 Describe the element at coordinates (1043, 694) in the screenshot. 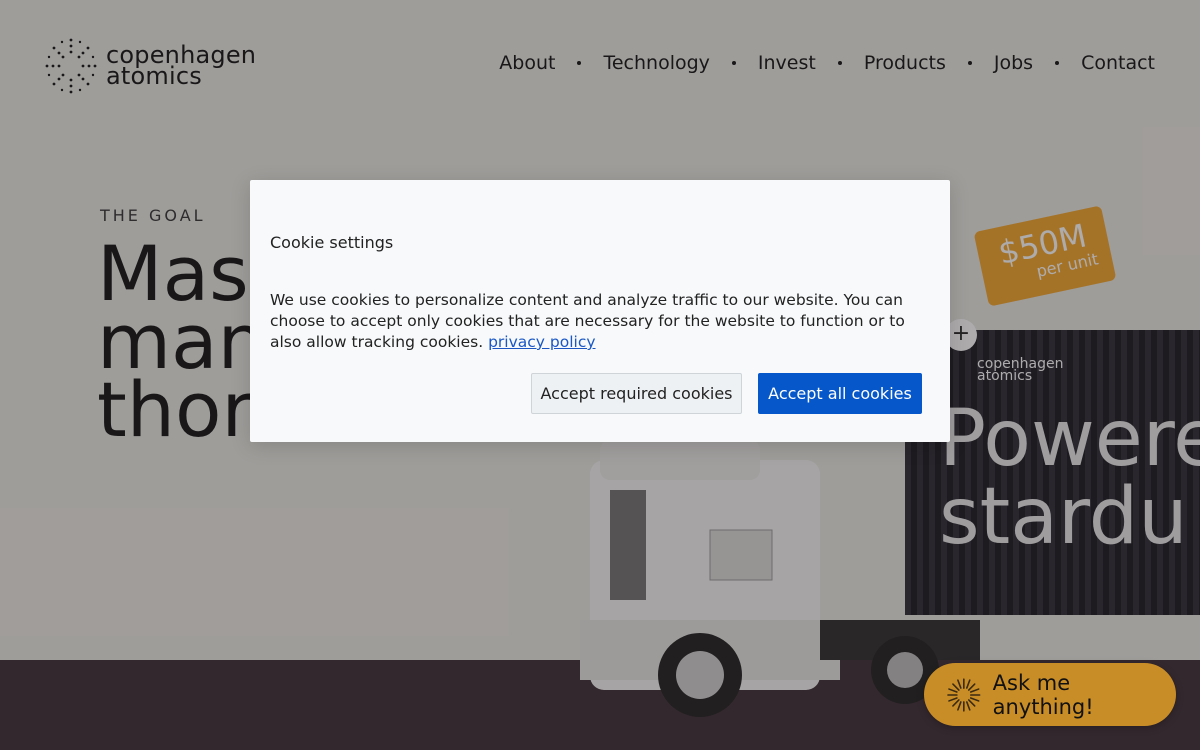

I see `chat-widget-label: Ask me anything!` at that location.